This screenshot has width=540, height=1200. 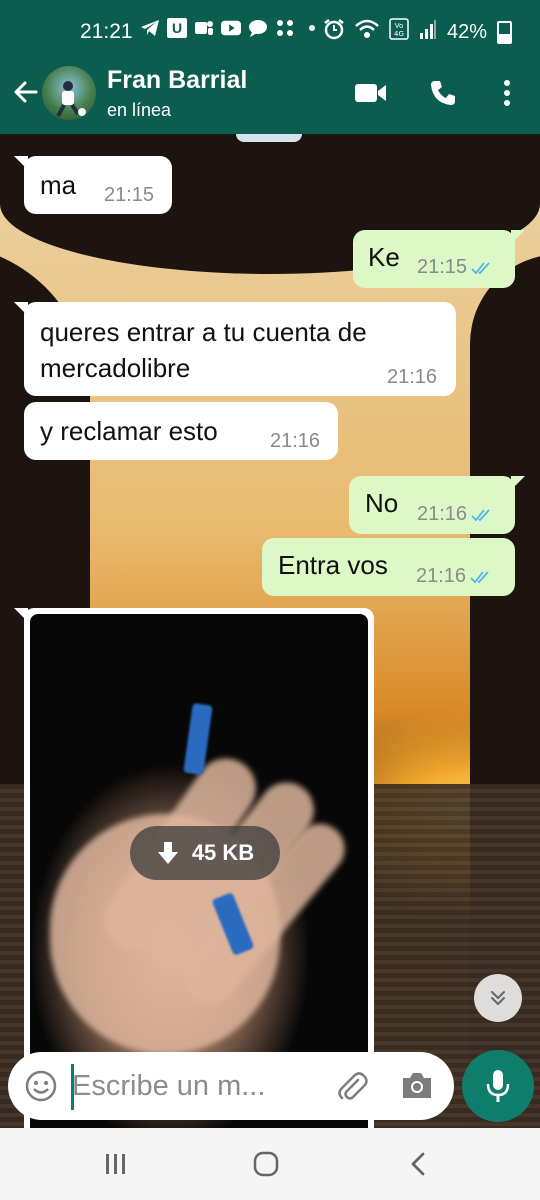 What do you see at coordinates (223, 852) in the screenshot?
I see `download-size: 45 KB` at bounding box center [223, 852].